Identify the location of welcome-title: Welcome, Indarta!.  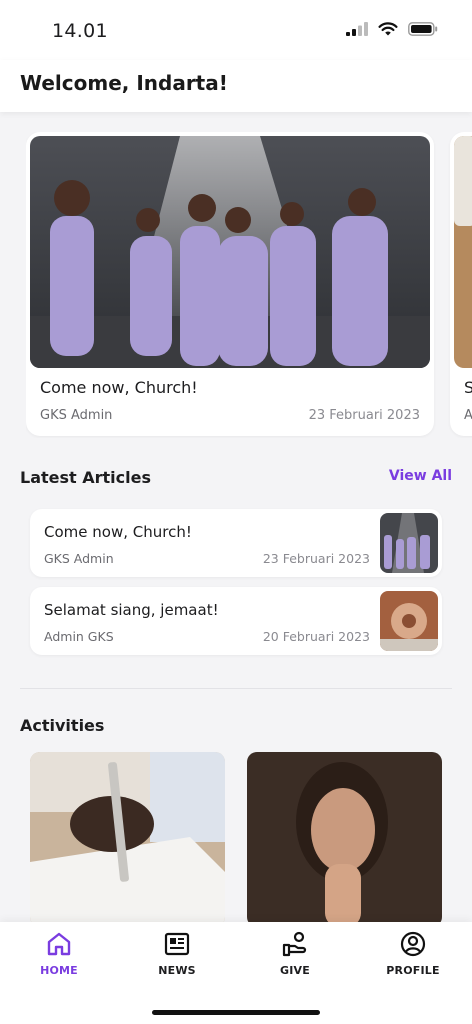
(124, 83).